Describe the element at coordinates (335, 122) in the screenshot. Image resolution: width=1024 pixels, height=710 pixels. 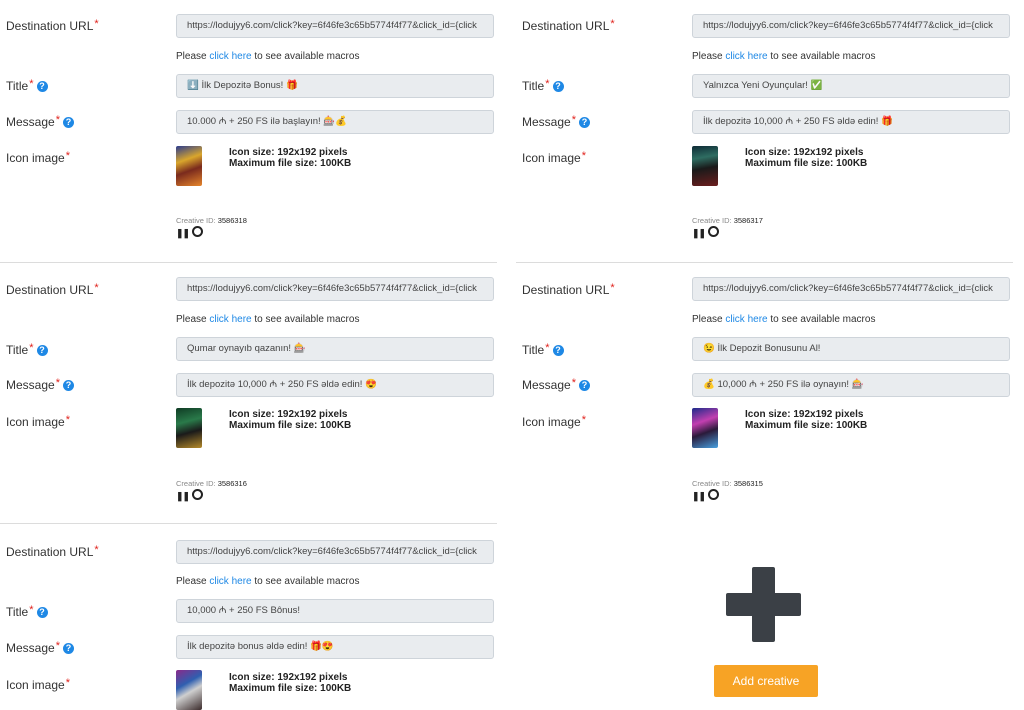
I see `message-input: 10.000 ₼ + 250 FS ilə başlayın! 🎰💰` at that location.